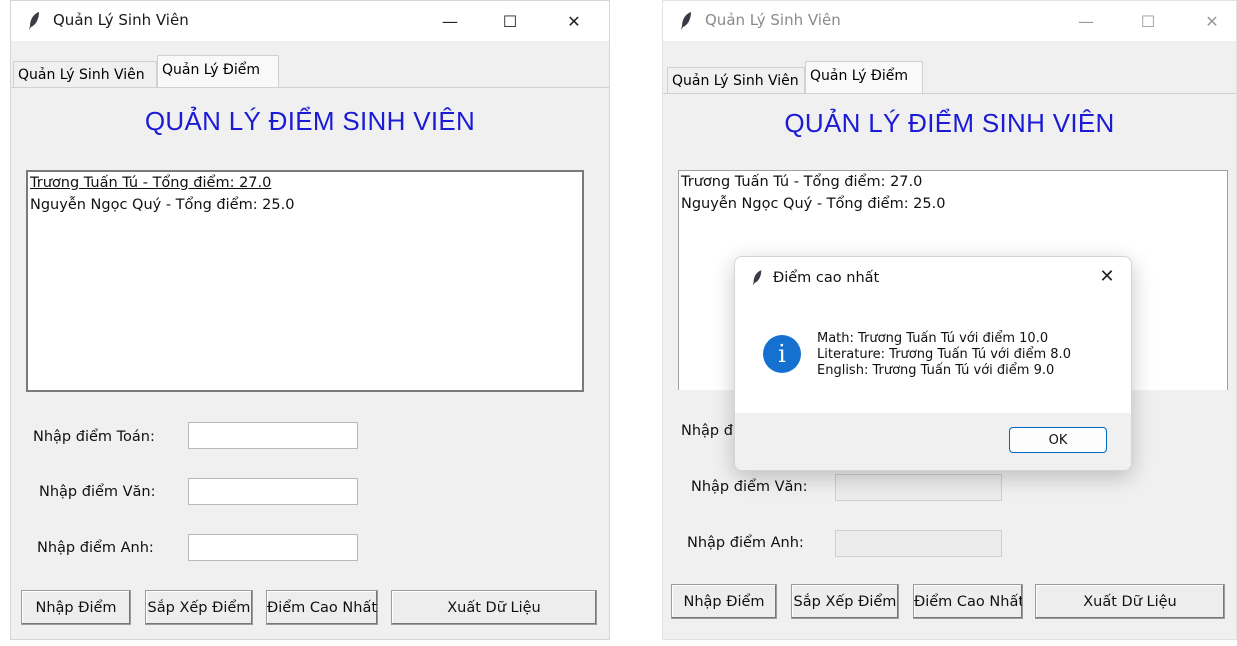 The width and height of the screenshot is (1237, 646). Describe the element at coordinates (94, 437) in the screenshot. I see `math-score-label: Nhập điểm Toán:` at that location.